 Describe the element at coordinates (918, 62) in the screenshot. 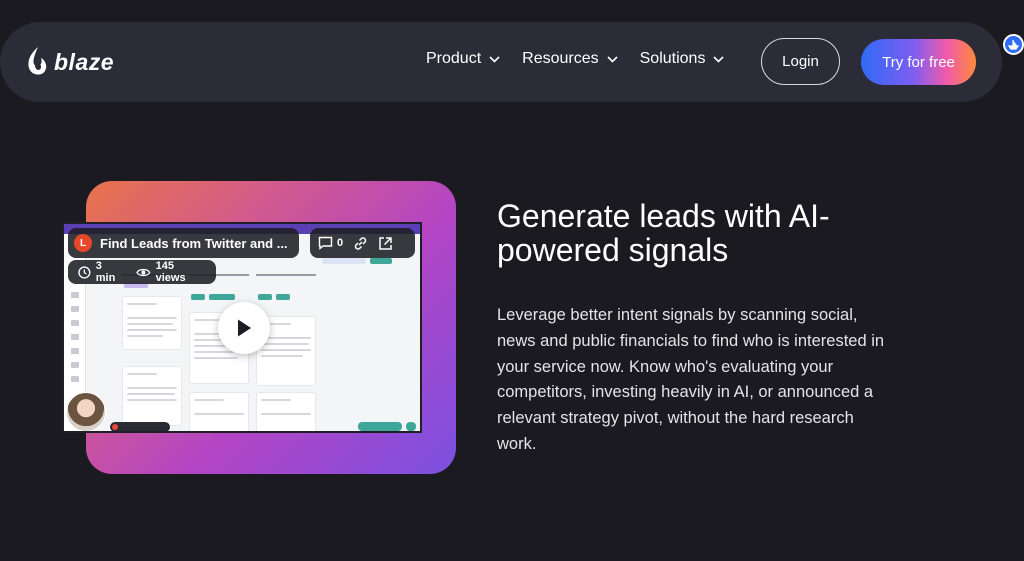

I see `try-for-free-button: Try for free` at that location.